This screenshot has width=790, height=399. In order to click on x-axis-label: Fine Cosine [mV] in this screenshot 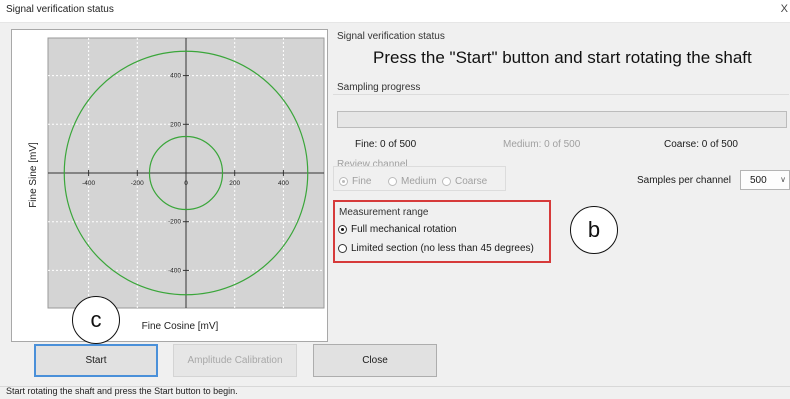, I will do `click(180, 326)`.